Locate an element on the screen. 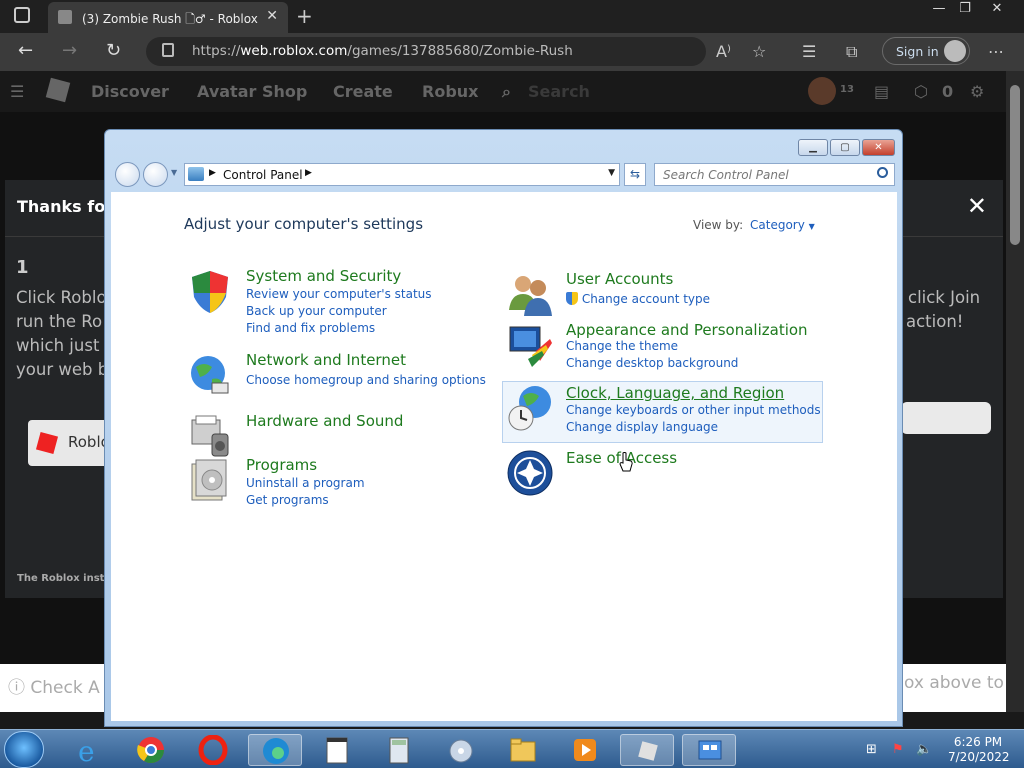 The height and width of the screenshot is (768, 1024). ease-of-access-icon is located at coordinates (530, 473).